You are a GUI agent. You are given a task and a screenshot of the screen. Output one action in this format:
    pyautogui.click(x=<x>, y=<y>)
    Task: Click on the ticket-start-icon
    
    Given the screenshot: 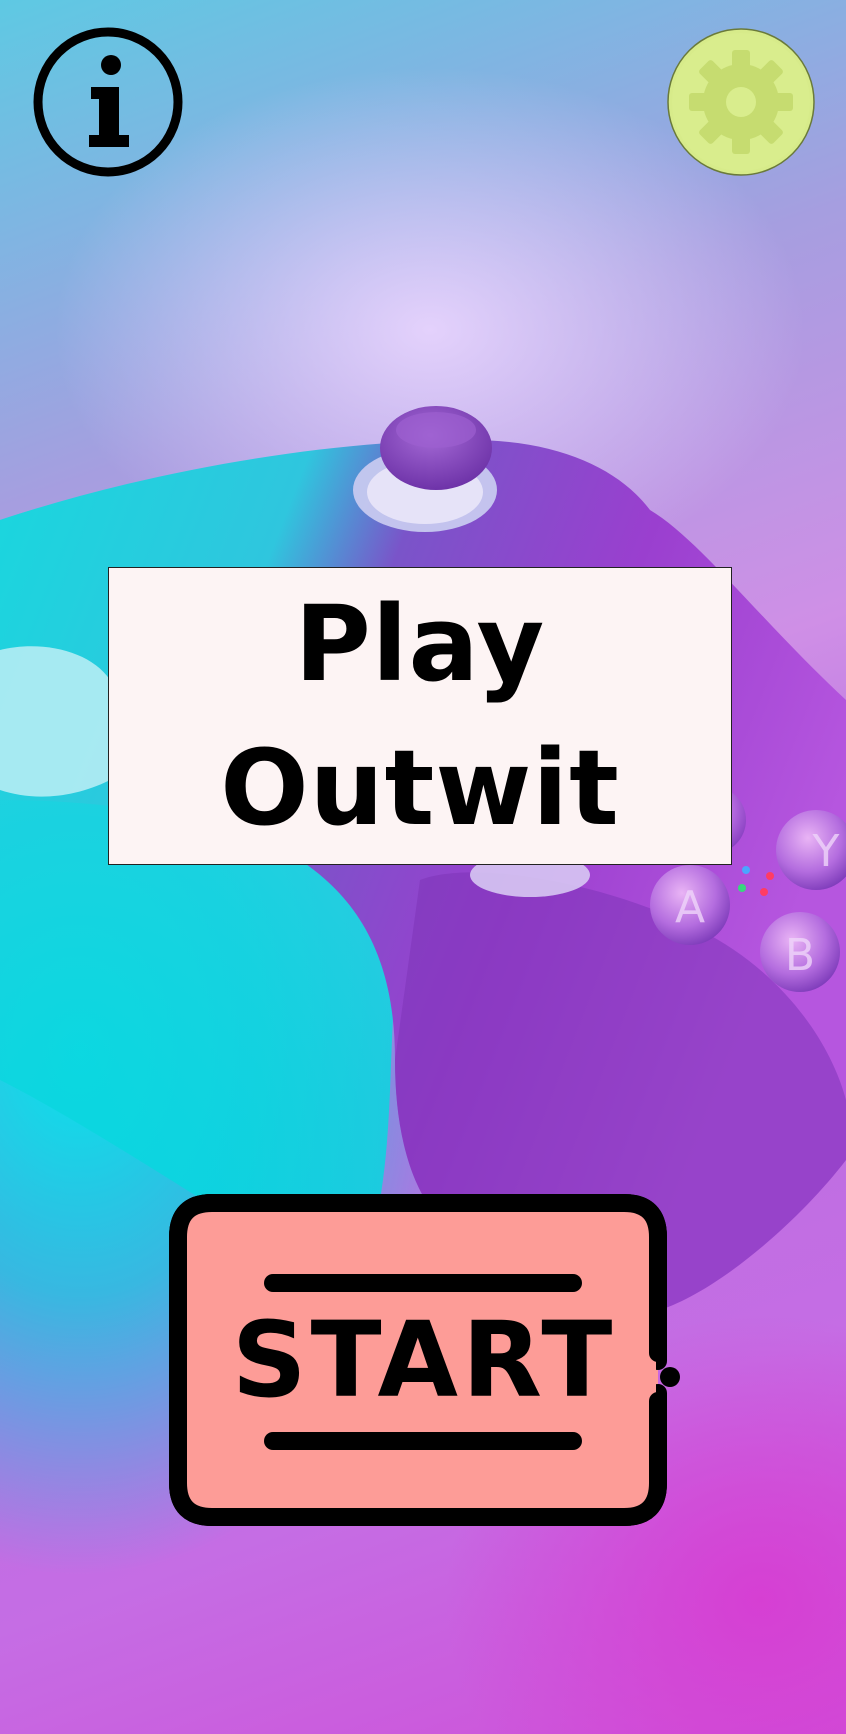 What is the action you would take?
    pyautogui.click(x=424, y=1360)
    